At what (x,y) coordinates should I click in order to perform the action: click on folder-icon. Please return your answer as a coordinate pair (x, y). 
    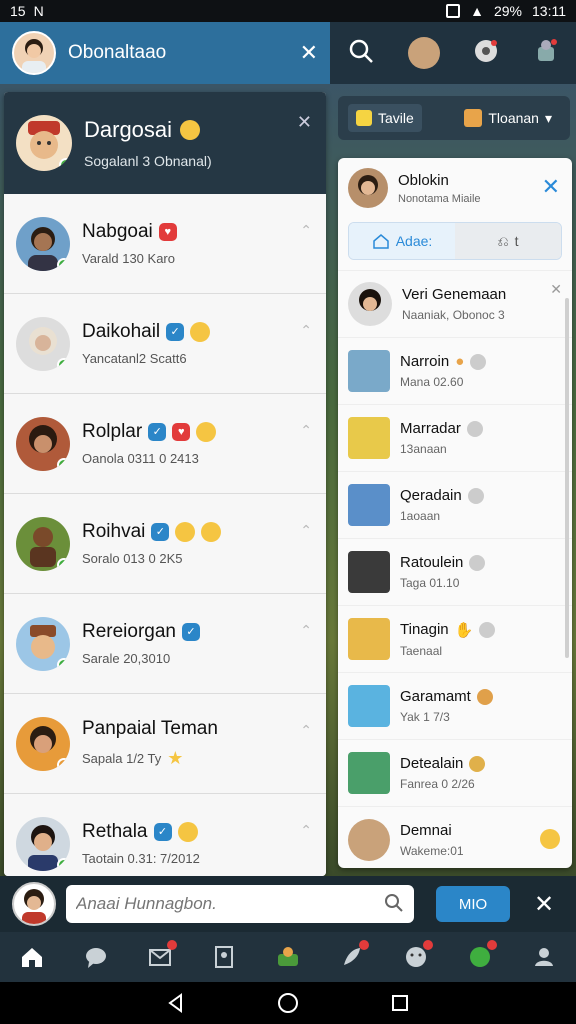
    Looking at the image, I should click on (364, 118).